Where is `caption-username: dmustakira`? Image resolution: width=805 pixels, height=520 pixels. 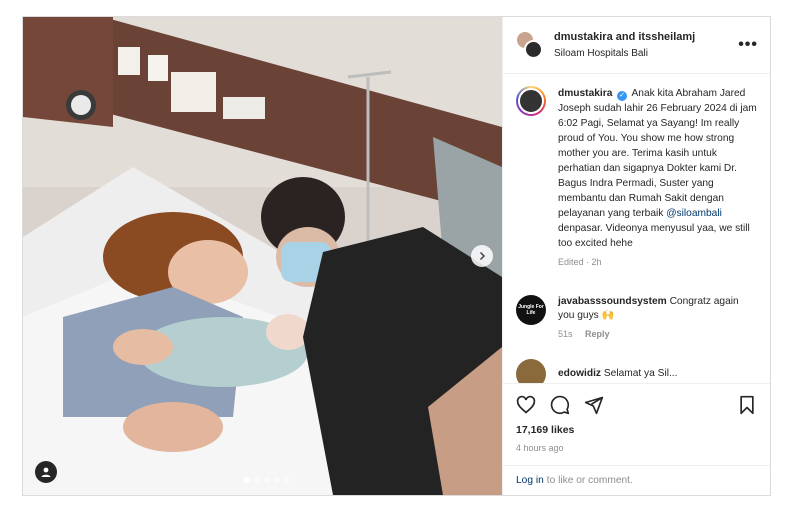 caption-username: dmustakira is located at coordinates (585, 93).